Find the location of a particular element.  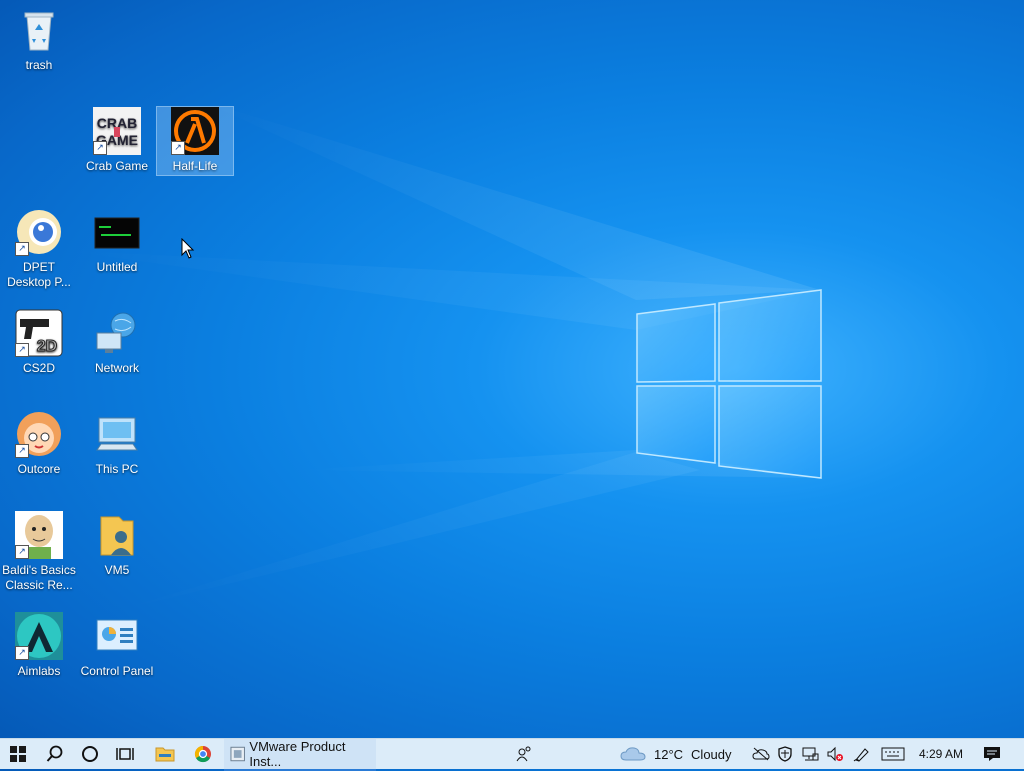

notification-icon is located at coordinates (992, 754).